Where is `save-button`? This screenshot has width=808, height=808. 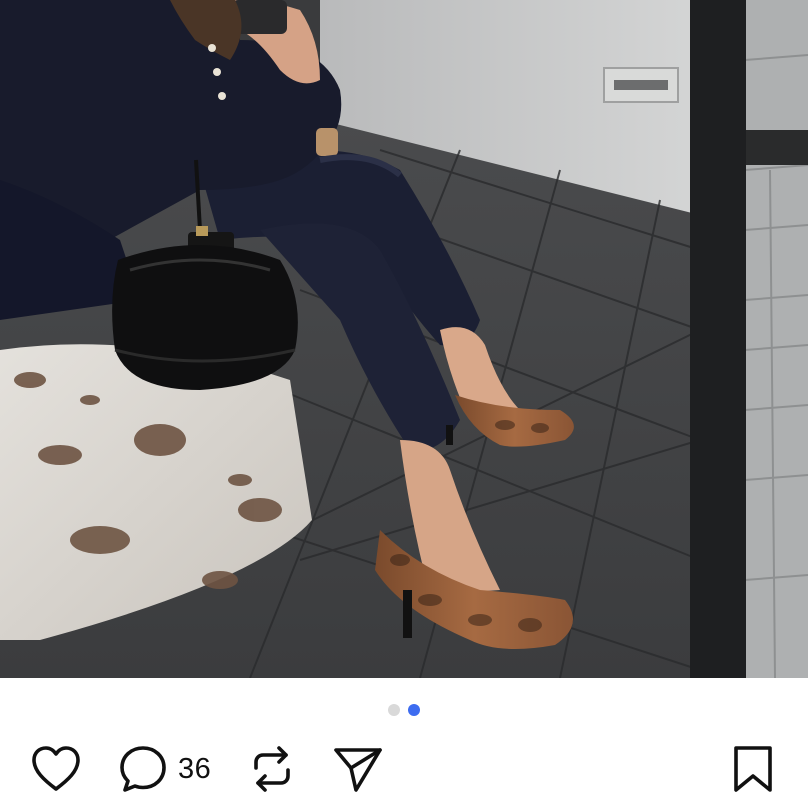
save-button is located at coordinates (753, 769).